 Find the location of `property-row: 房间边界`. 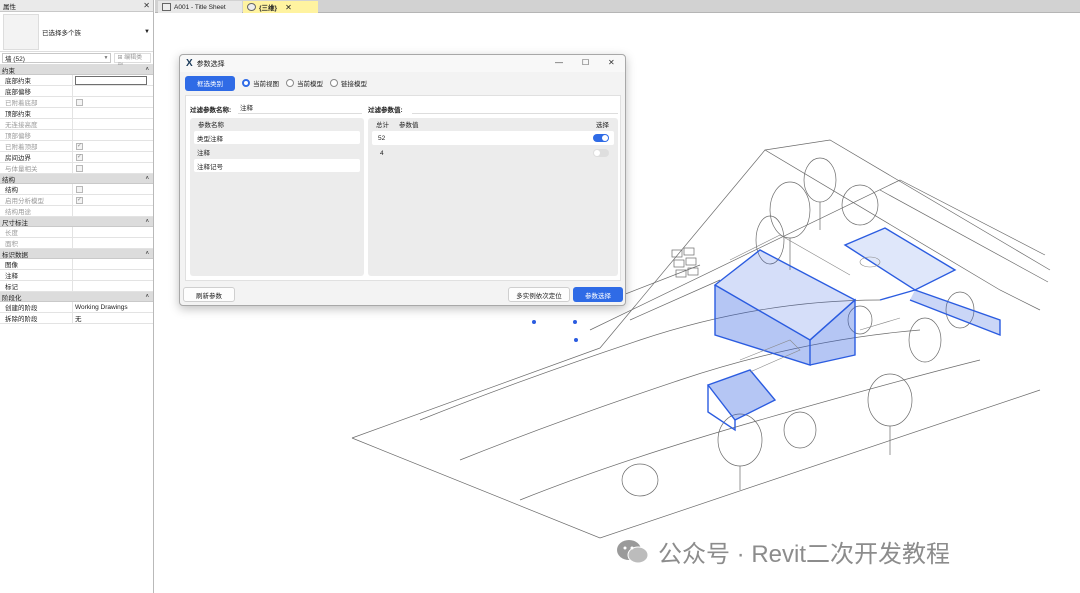

property-row: 房间边界 is located at coordinates (76, 157).